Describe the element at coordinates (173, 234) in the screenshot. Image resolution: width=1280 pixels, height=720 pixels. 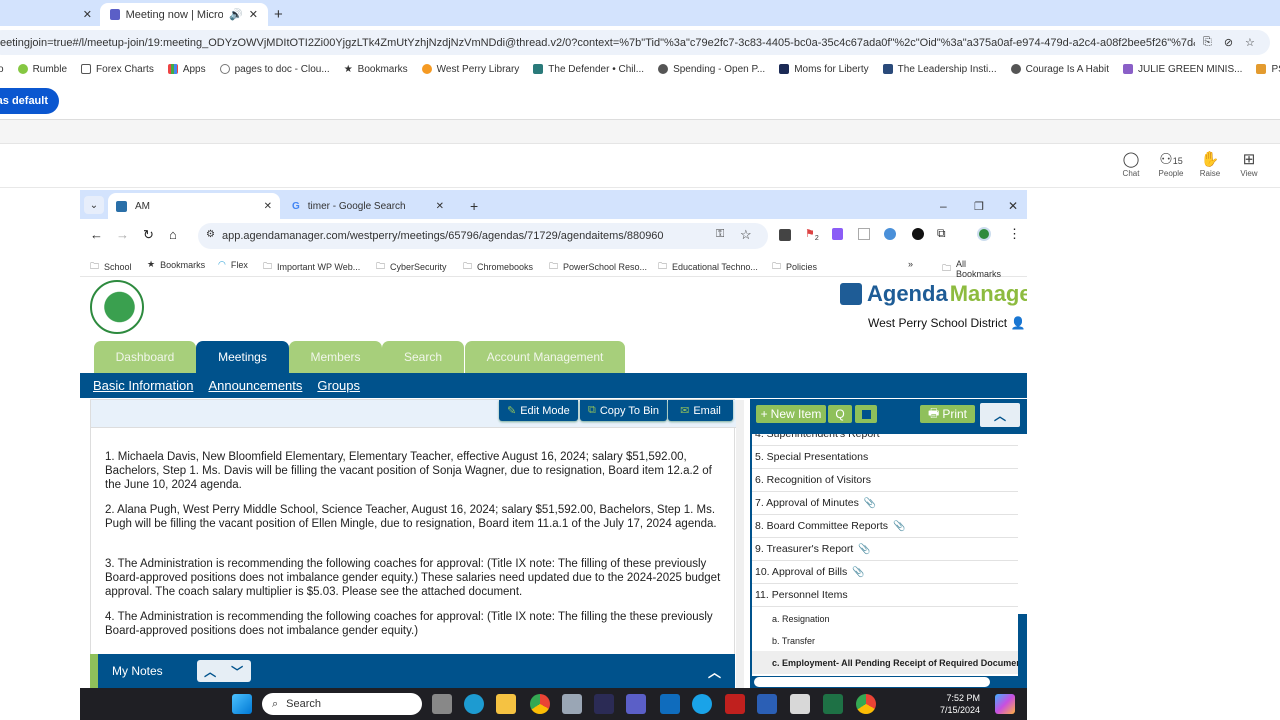
I see `home-button: ⌂` at that location.